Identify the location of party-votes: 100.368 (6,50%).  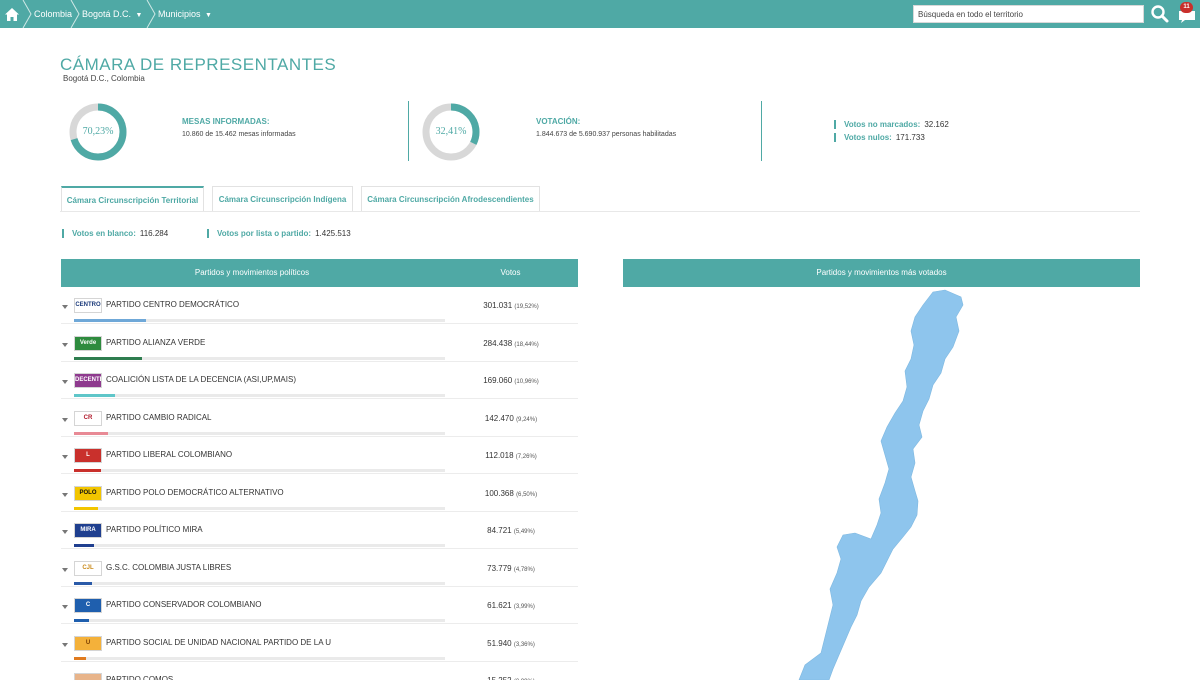
(511, 493).